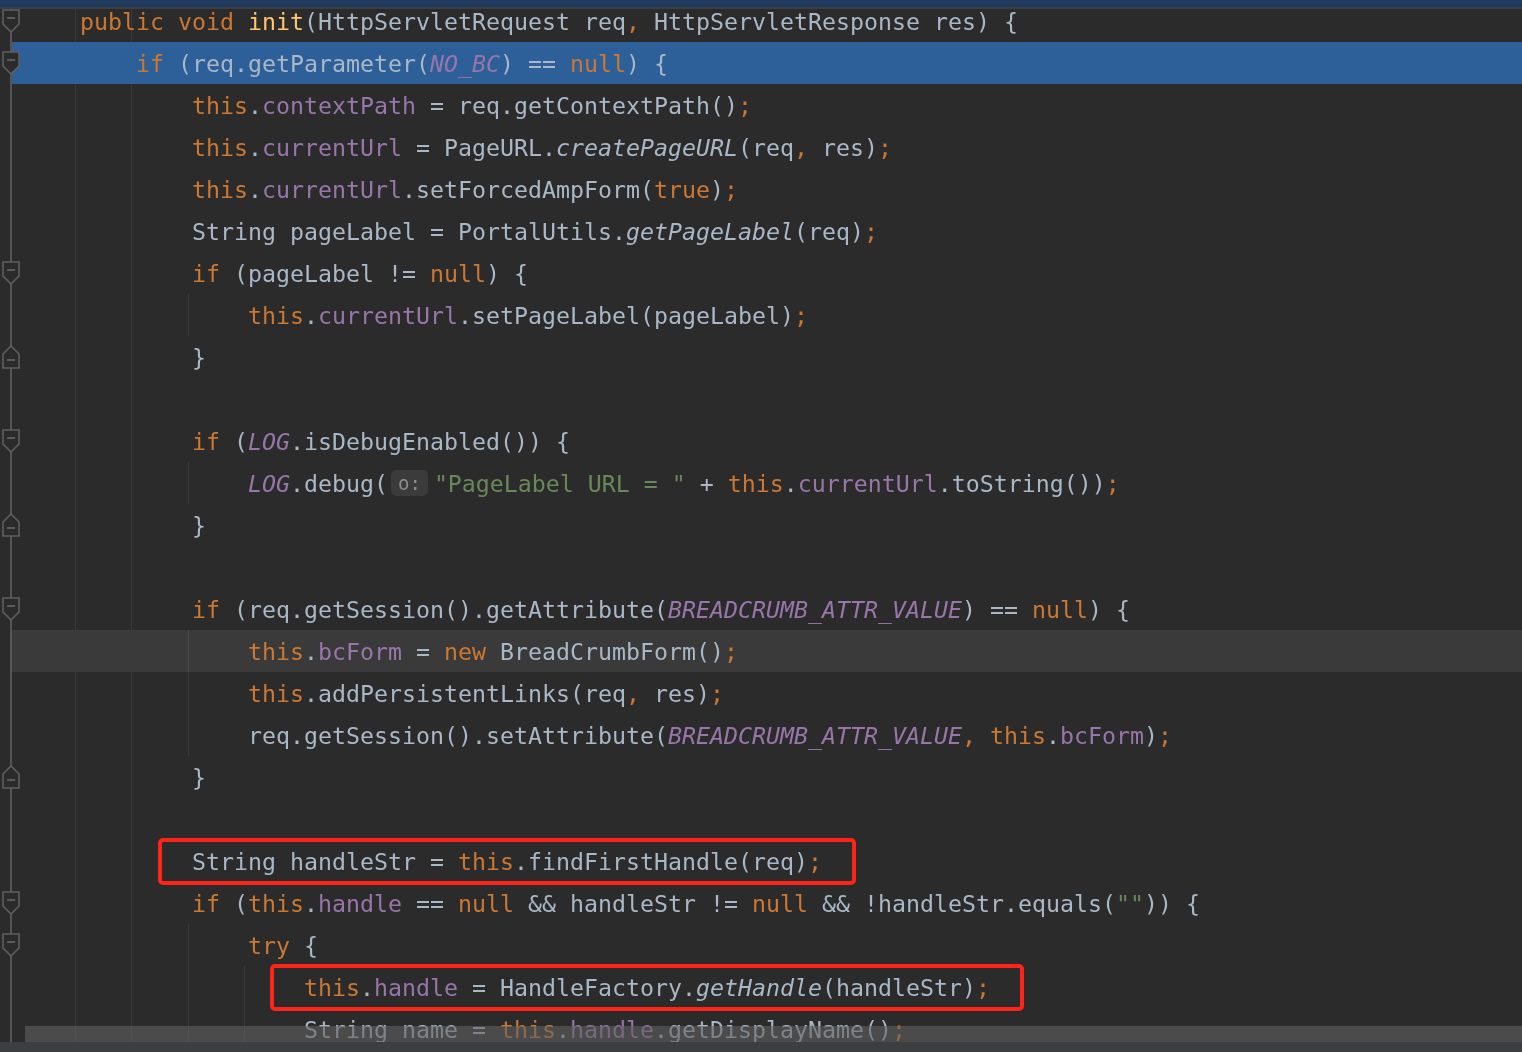  I want to click on code-text: LOG.debug(, so click(318, 483).